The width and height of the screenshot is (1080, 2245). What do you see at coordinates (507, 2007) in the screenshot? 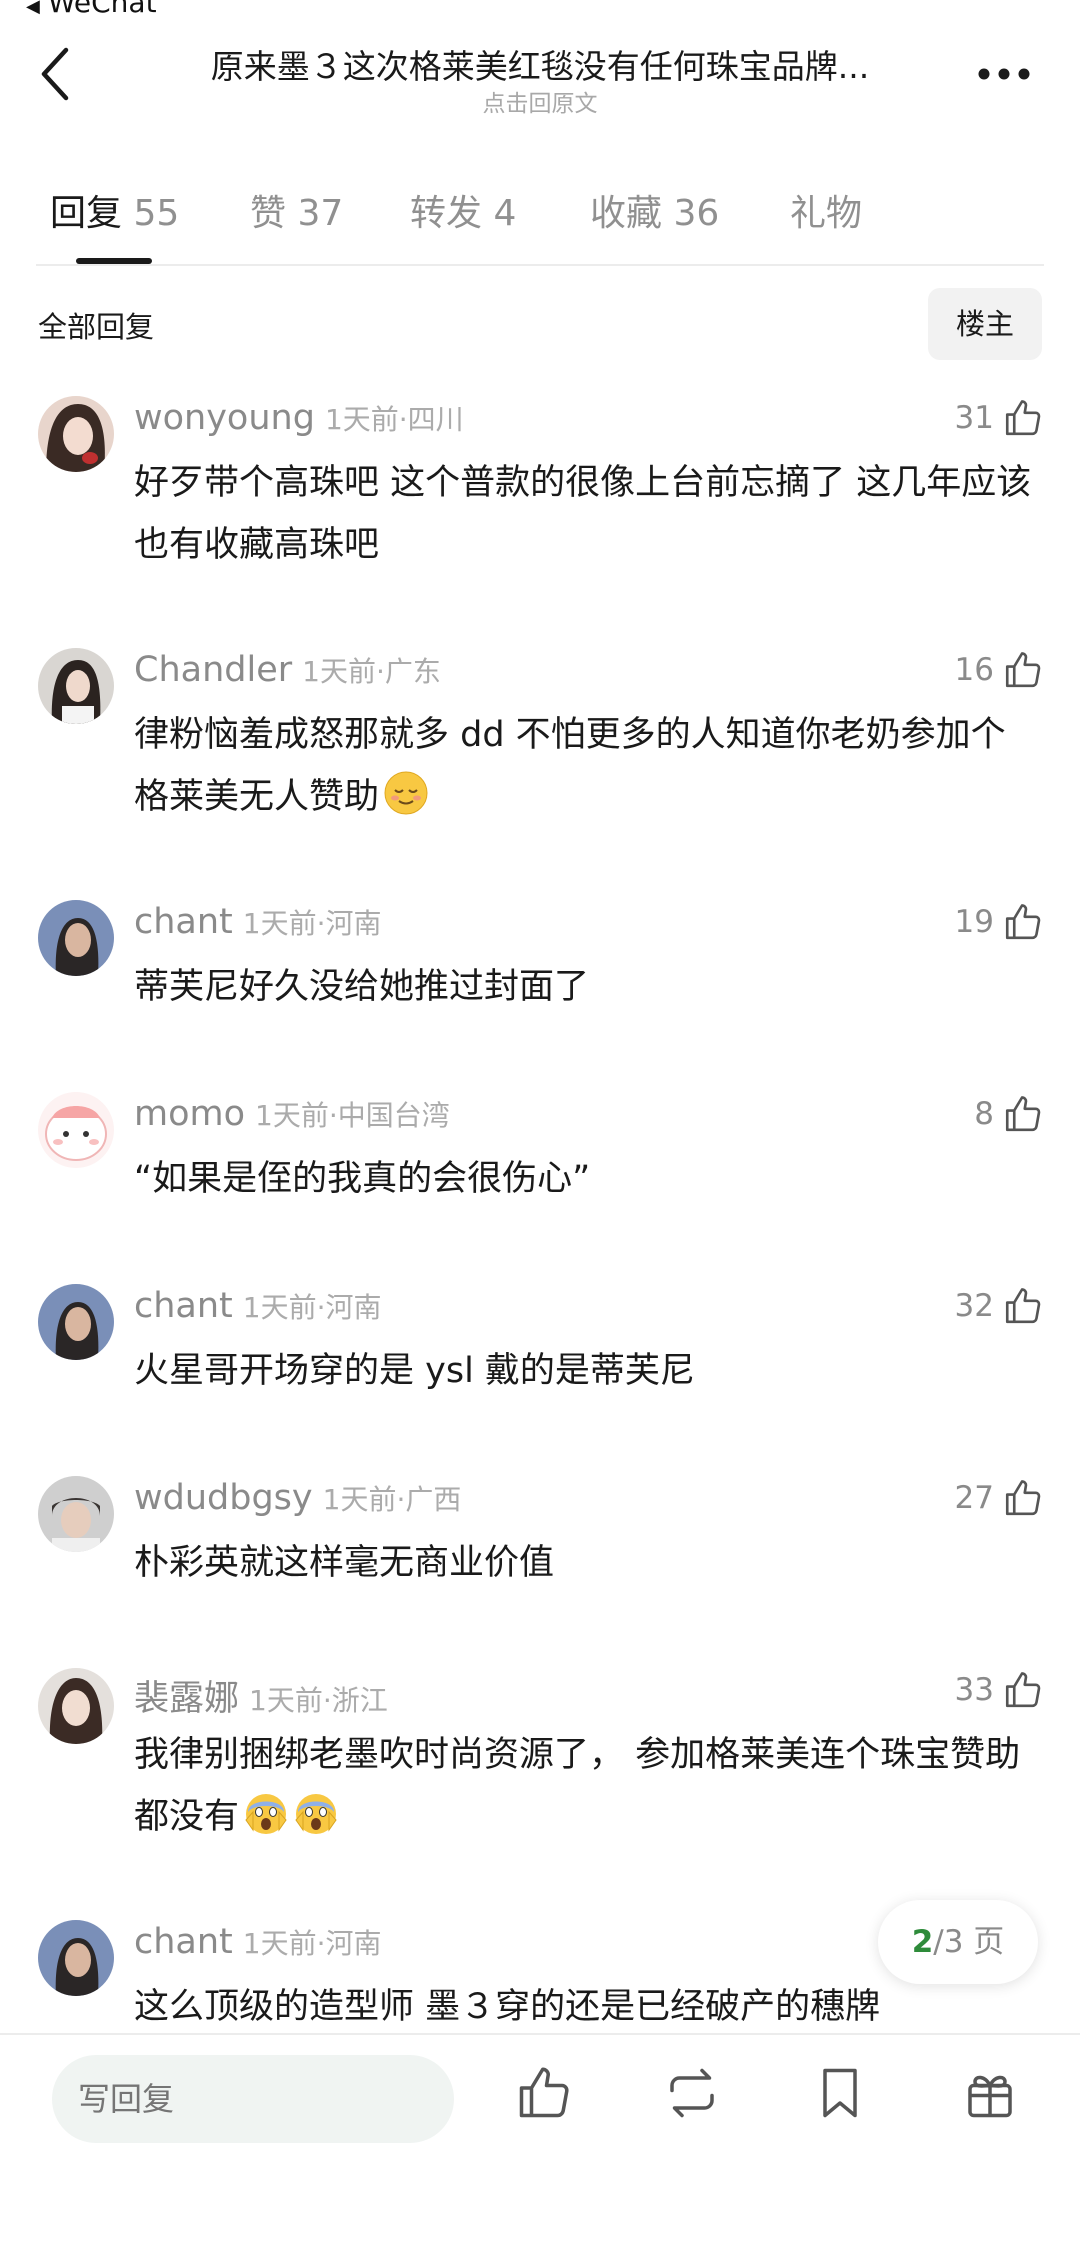
I see `comment-text: 这么顶级的造型师 墨３穿的还是已经破产的穗牌` at bounding box center [507, 2007].